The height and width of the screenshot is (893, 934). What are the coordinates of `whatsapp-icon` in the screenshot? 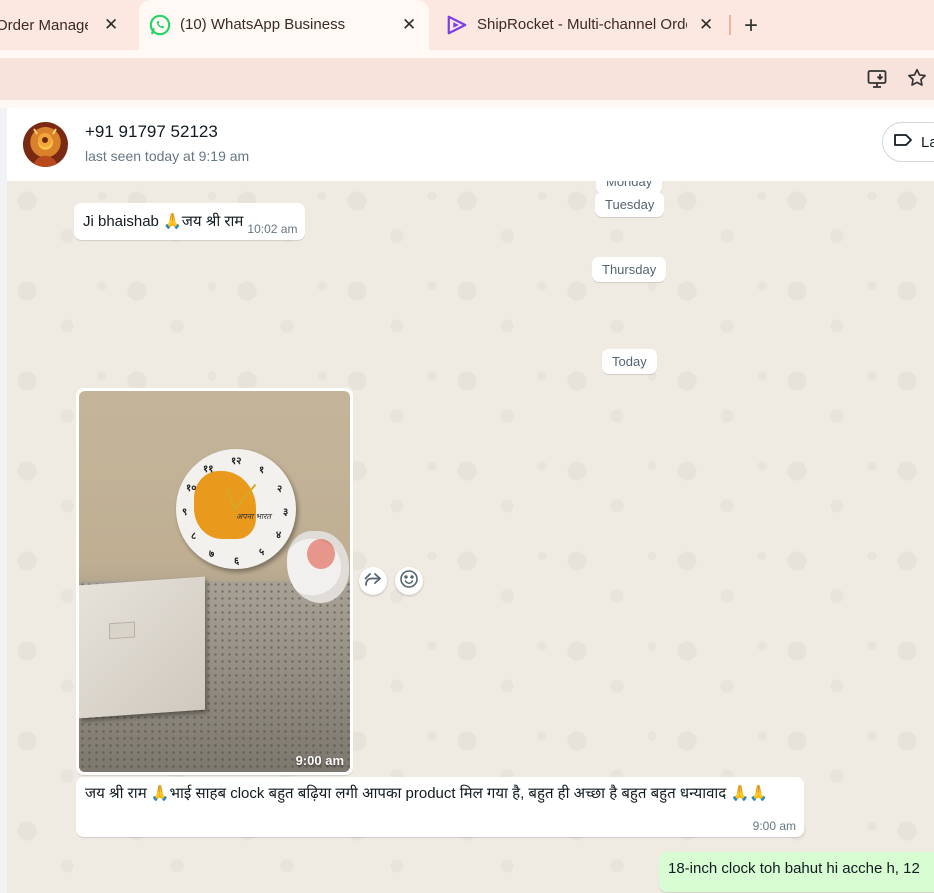 It's located at (160, 27).